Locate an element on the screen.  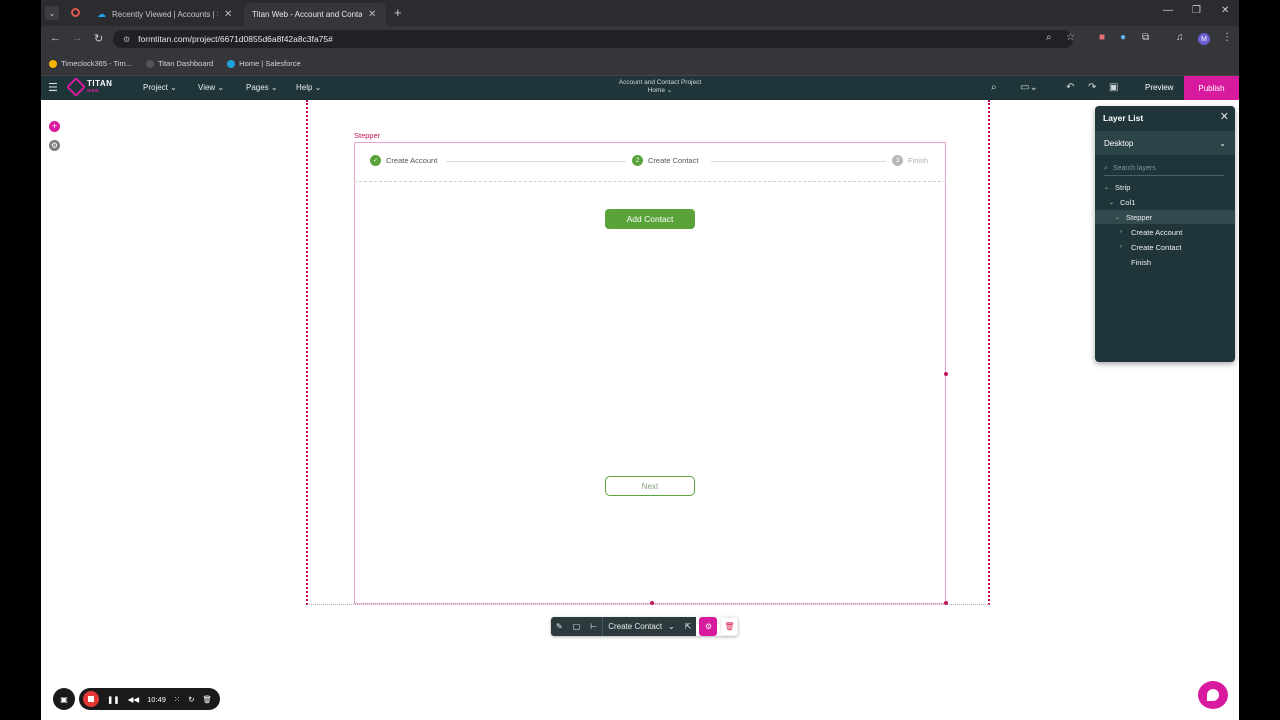
bookmark-salesforce-home: Home | Salesforce is located at coordinates (264, 63).